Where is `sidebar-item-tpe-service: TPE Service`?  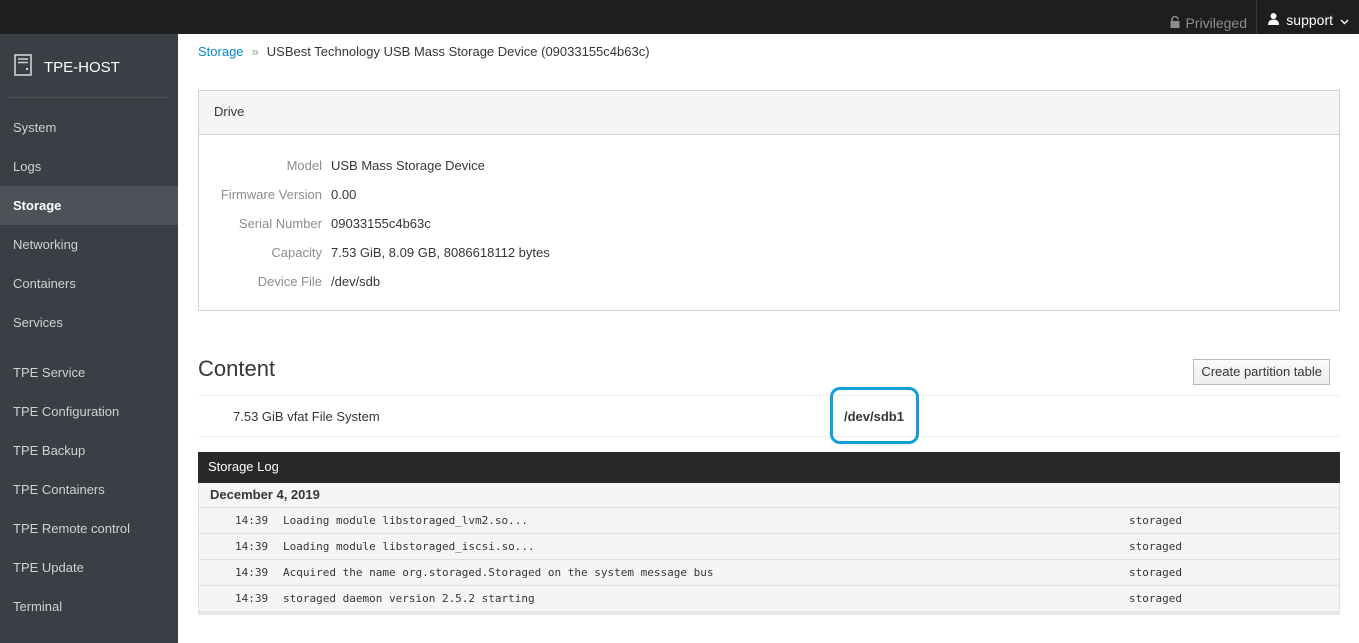
sidebar-item-tpe-service: TPE Service is located at coordinates (89, 372).